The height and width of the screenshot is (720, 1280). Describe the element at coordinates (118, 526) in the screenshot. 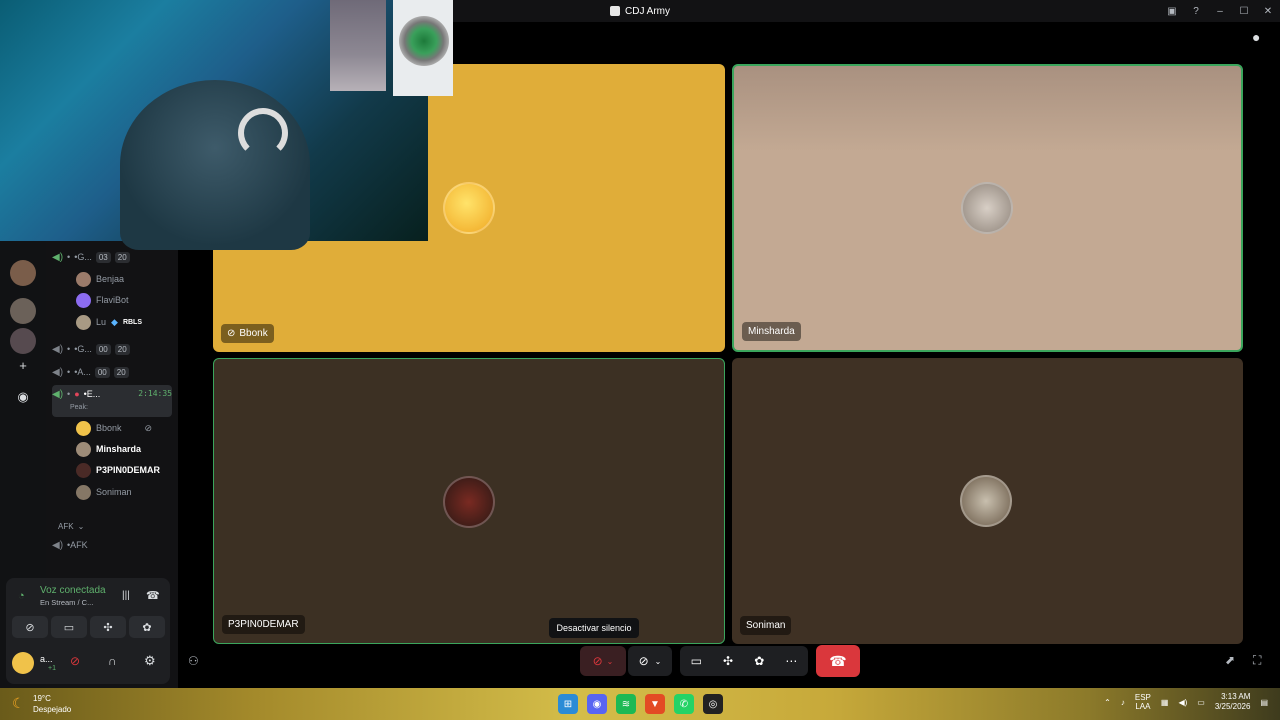

I see `category-afk: AFK ⌄` at that location.